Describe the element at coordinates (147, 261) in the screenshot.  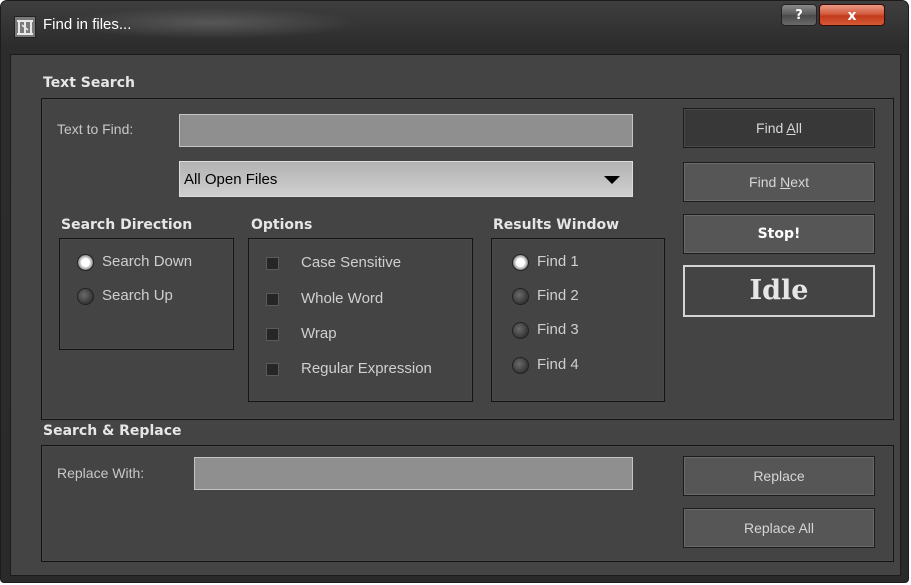
I see `search-down-label: Search Down` at that location.